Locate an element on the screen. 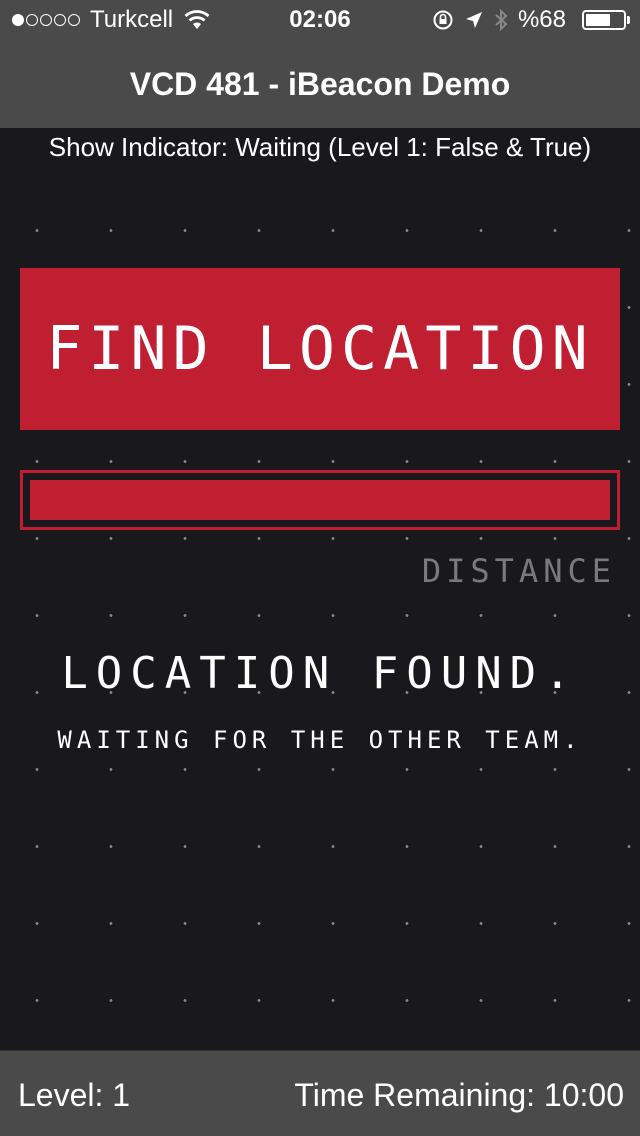 The height and width of the screenshot is (1136, 640). battery-percent: %68 is located at coordinates (541, 19).